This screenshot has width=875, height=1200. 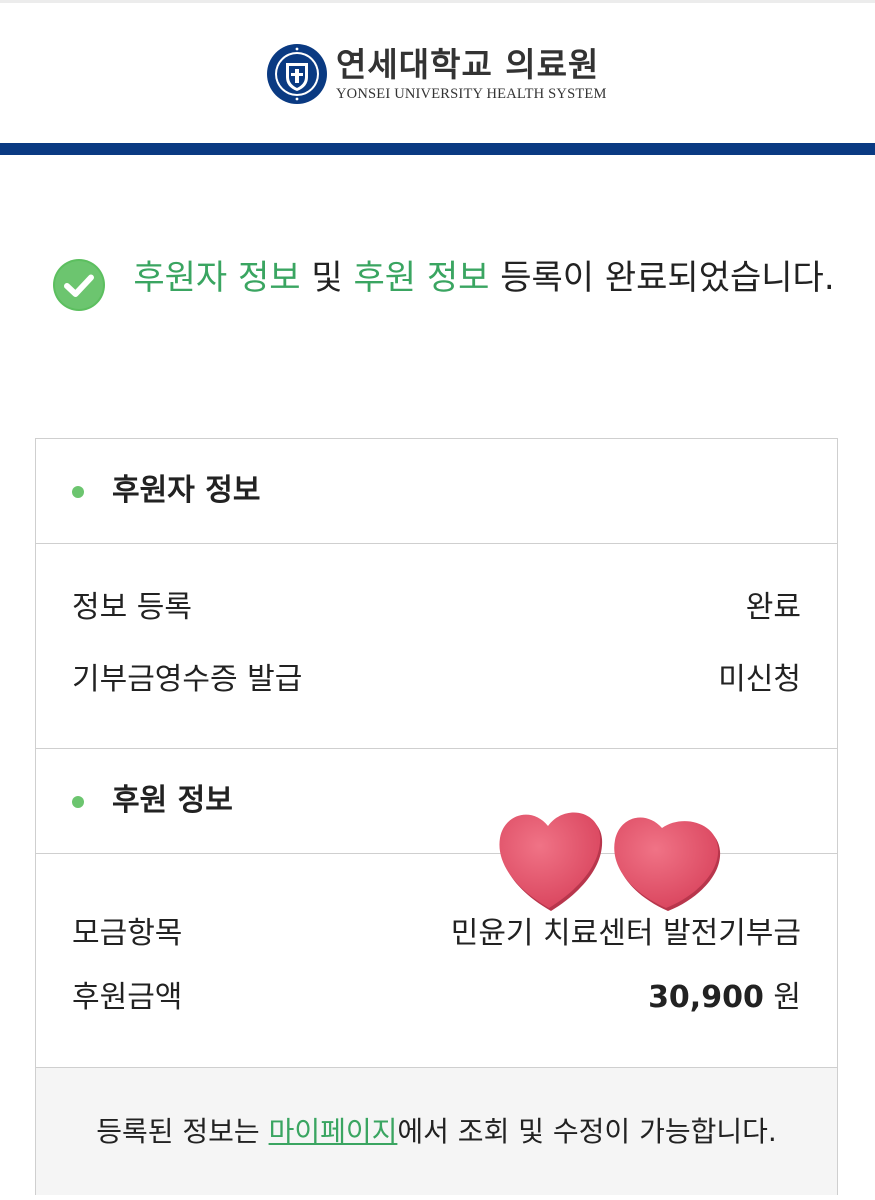 I want to click on receipt-label: 기부금영수증 발급, so click(x=187, y=679).